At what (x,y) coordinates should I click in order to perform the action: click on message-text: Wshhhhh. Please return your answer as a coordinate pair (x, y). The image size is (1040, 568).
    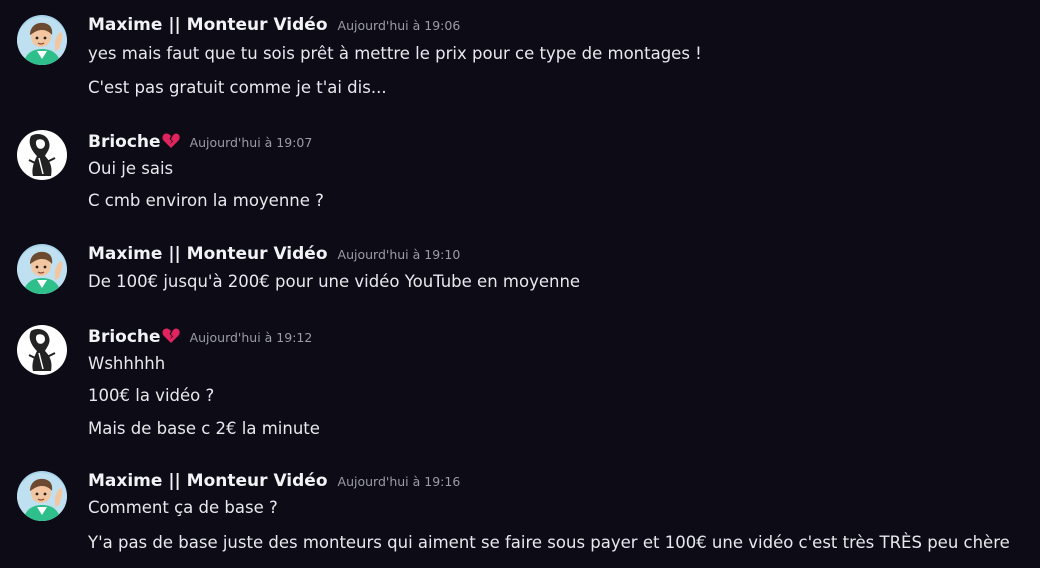
    Looking at the image, I should click on (127, 363).